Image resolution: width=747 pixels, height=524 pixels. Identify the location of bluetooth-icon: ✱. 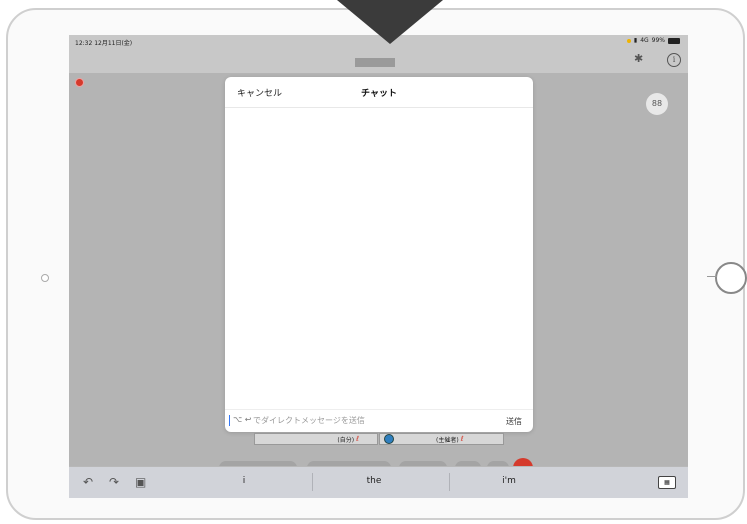
(638, 58).